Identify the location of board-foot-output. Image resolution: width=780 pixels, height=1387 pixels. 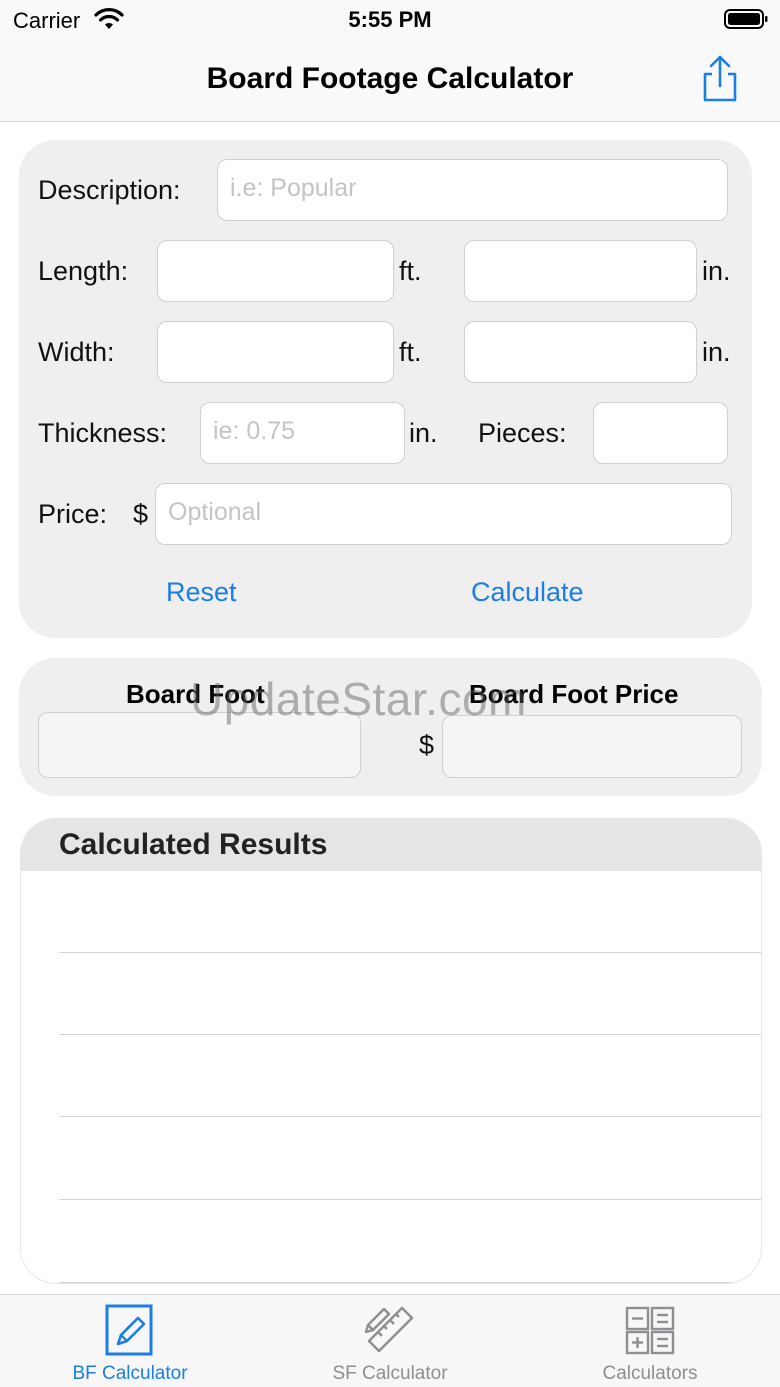
(199, 745).